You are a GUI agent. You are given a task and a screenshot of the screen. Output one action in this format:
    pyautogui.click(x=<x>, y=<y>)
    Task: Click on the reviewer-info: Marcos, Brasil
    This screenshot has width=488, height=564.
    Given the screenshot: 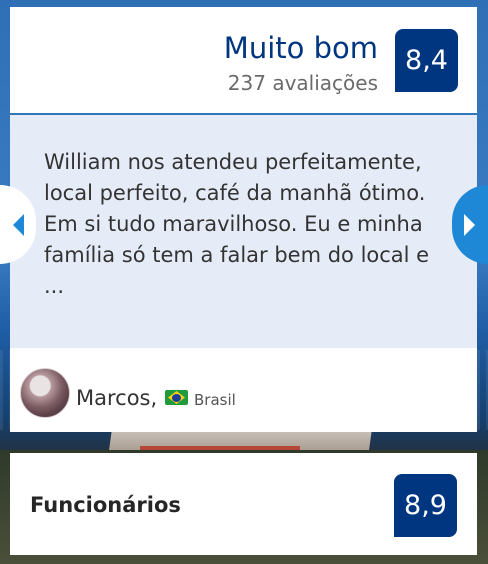 What is the action you would take?
    pyautogui.click(x=243, y=390)
    